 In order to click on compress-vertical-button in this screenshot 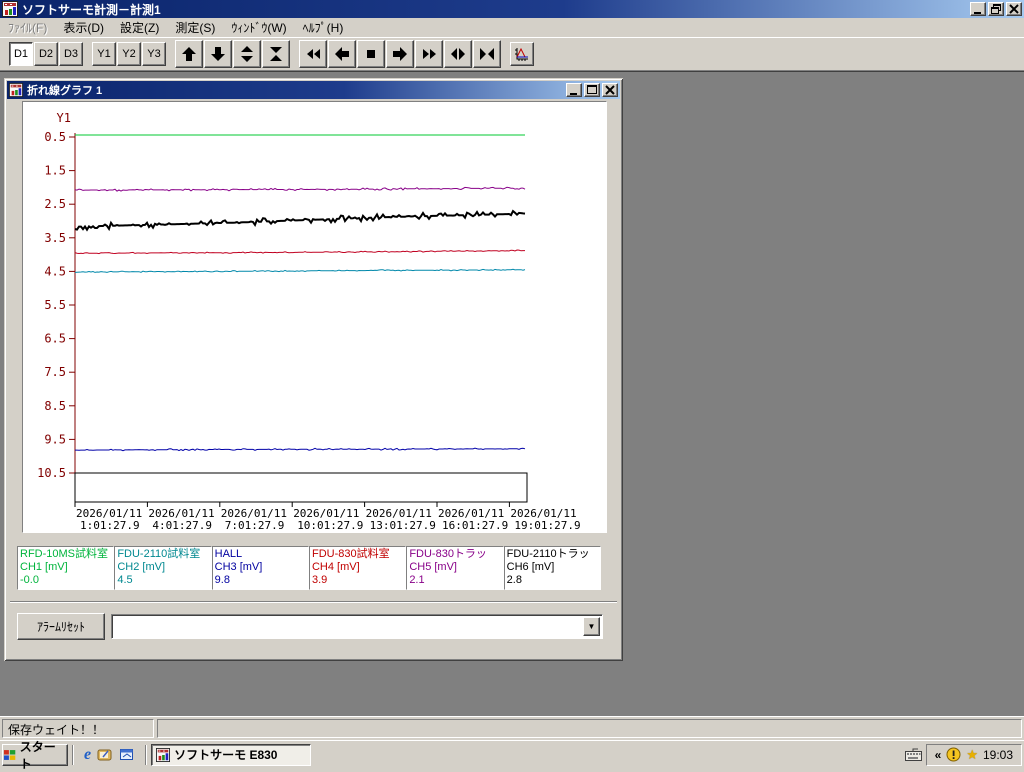, I will do `click(276, 54)`.